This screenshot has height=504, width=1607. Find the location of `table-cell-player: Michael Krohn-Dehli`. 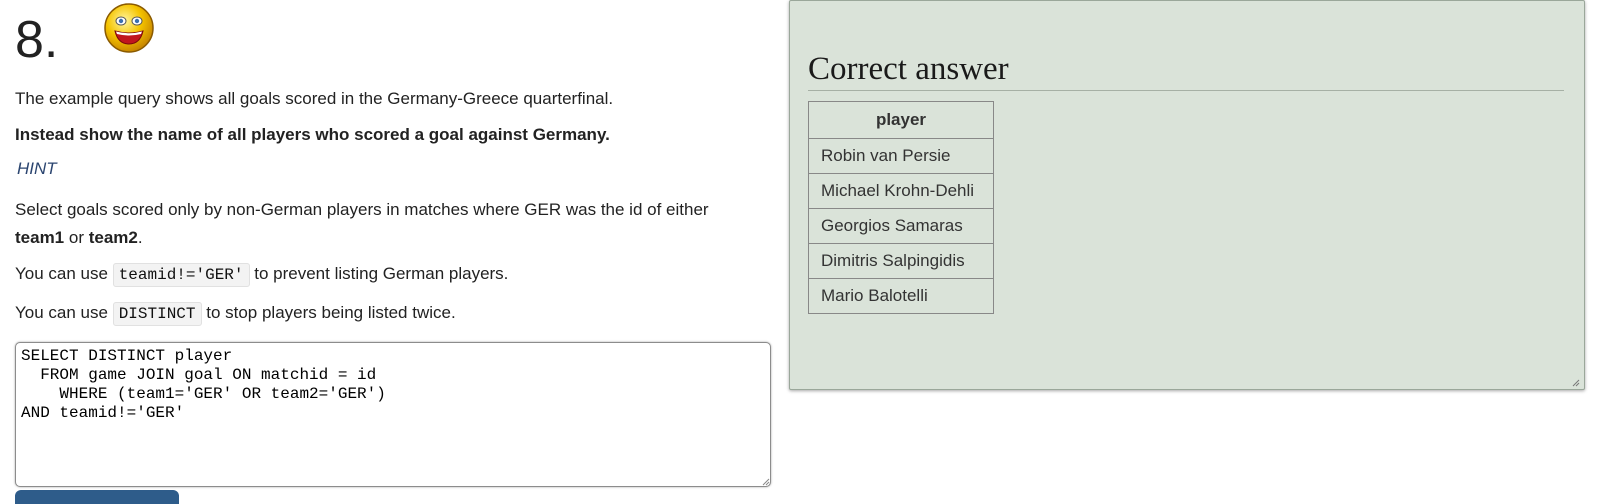

table-cell-player: Michael Krohn-Dehli is located at coordinates (901, 191).